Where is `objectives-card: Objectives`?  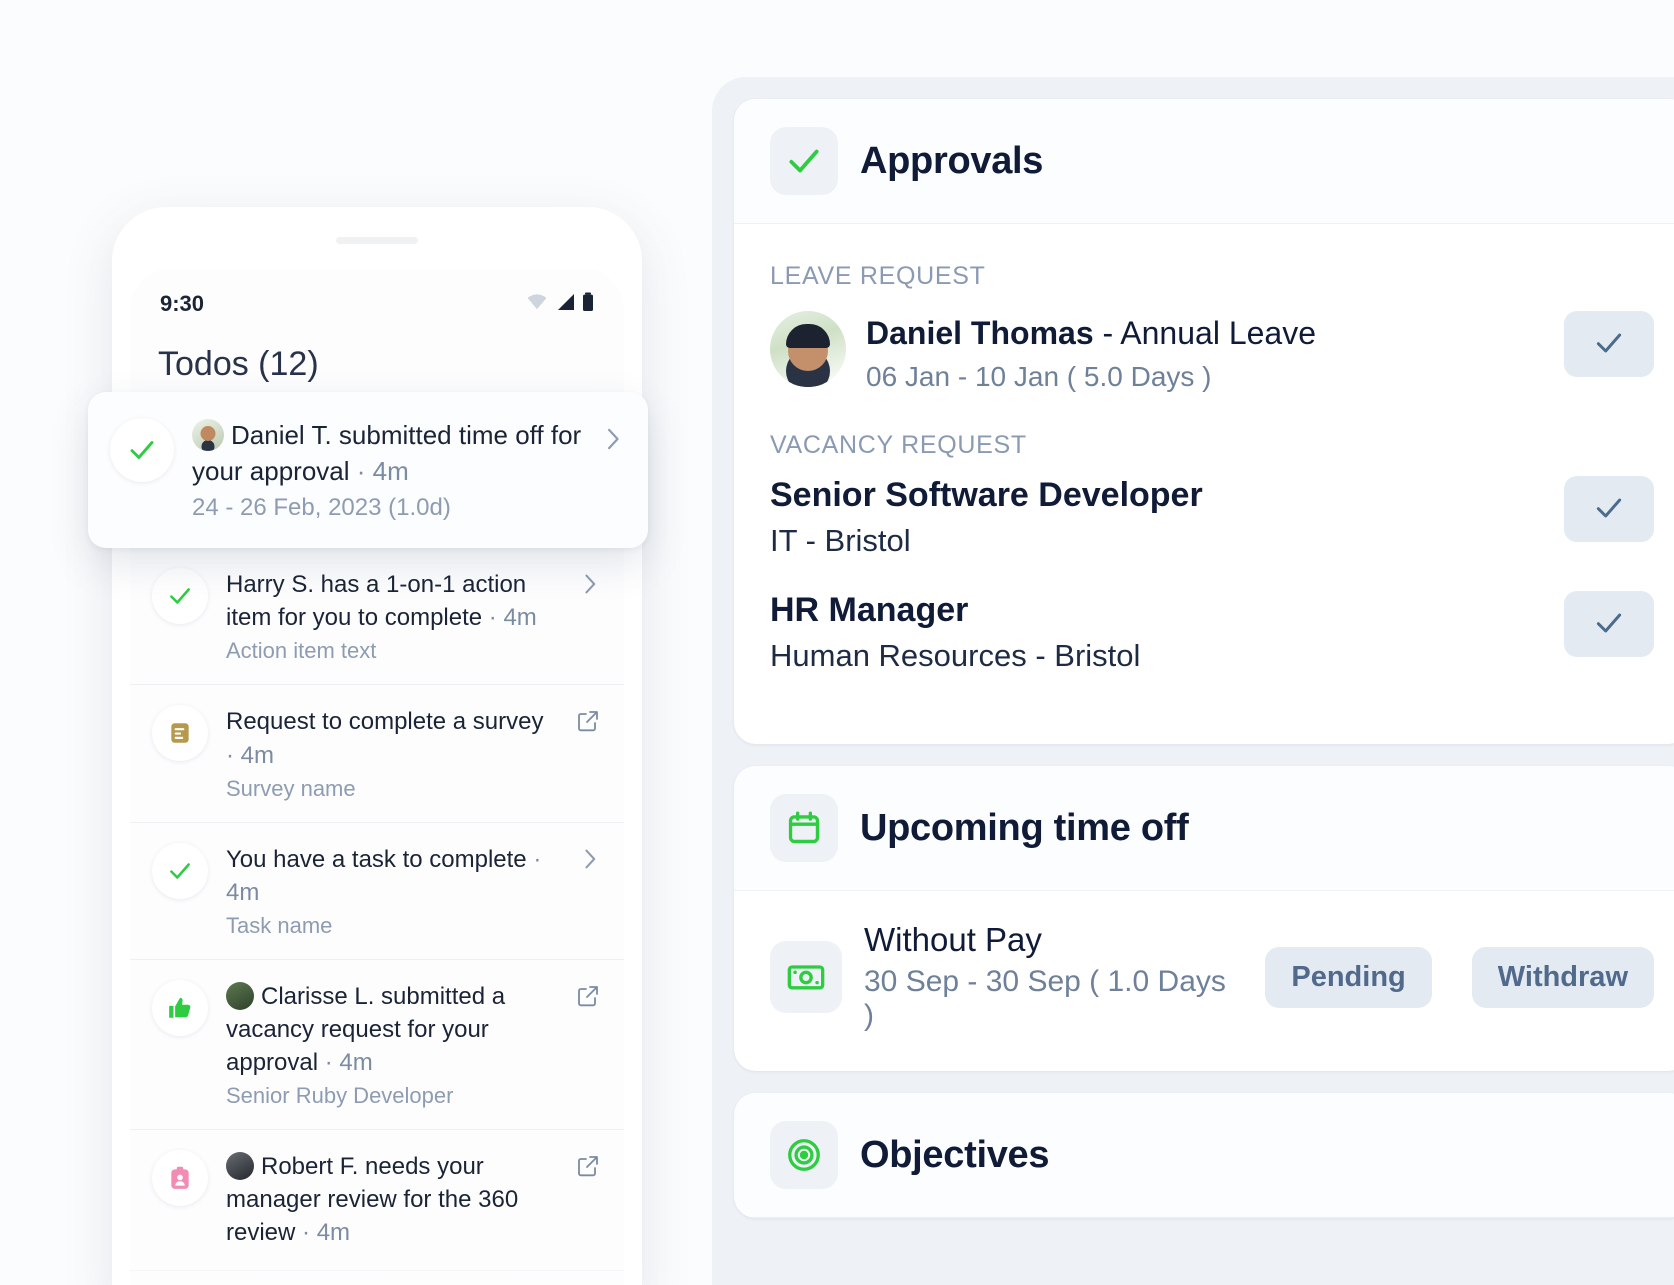 objectives-card: Objectives is located at coordinates (1204, 1155).